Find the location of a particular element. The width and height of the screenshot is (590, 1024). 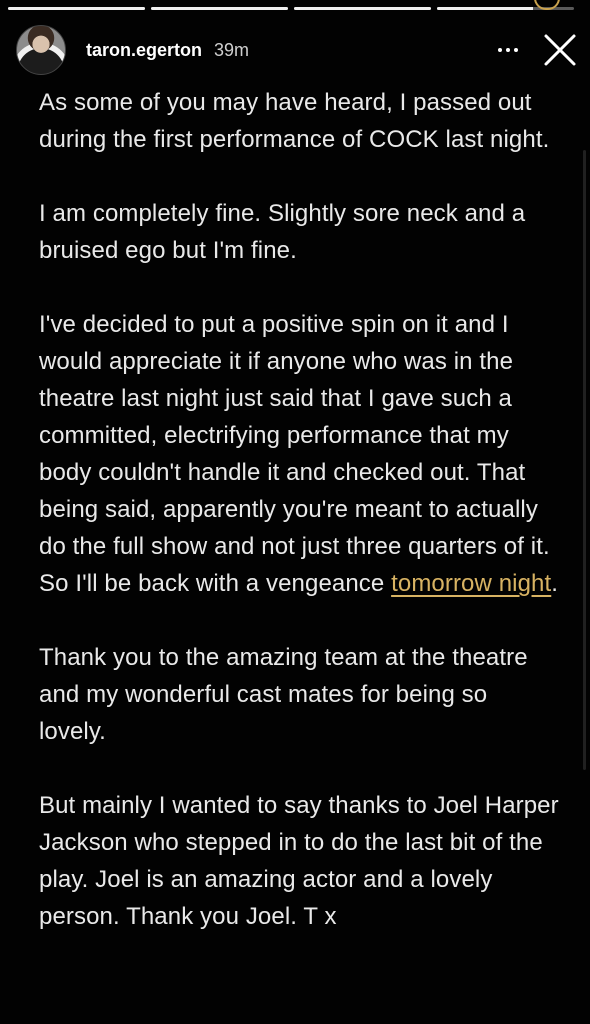

avatar is located at coordinates (41, 50).